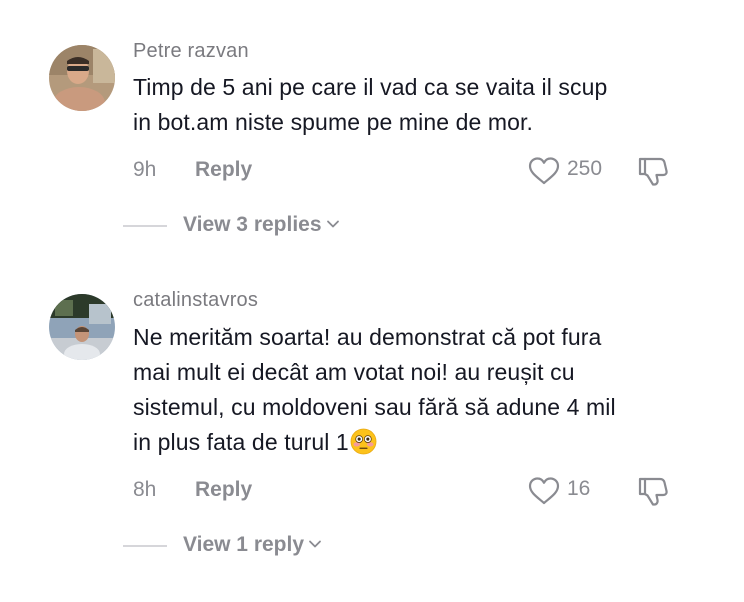 This screenshot has height=602, width=744. Describe the element at coordinates (244, 544) in the screenshot. I see `view-replies-label: View 1 reply` at that location.